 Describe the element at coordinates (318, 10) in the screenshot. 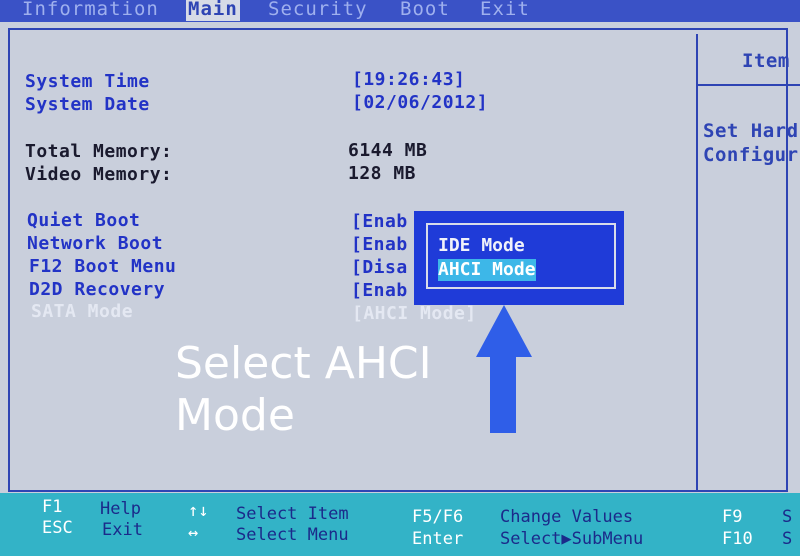

I see `tab-security: Security` at that location.